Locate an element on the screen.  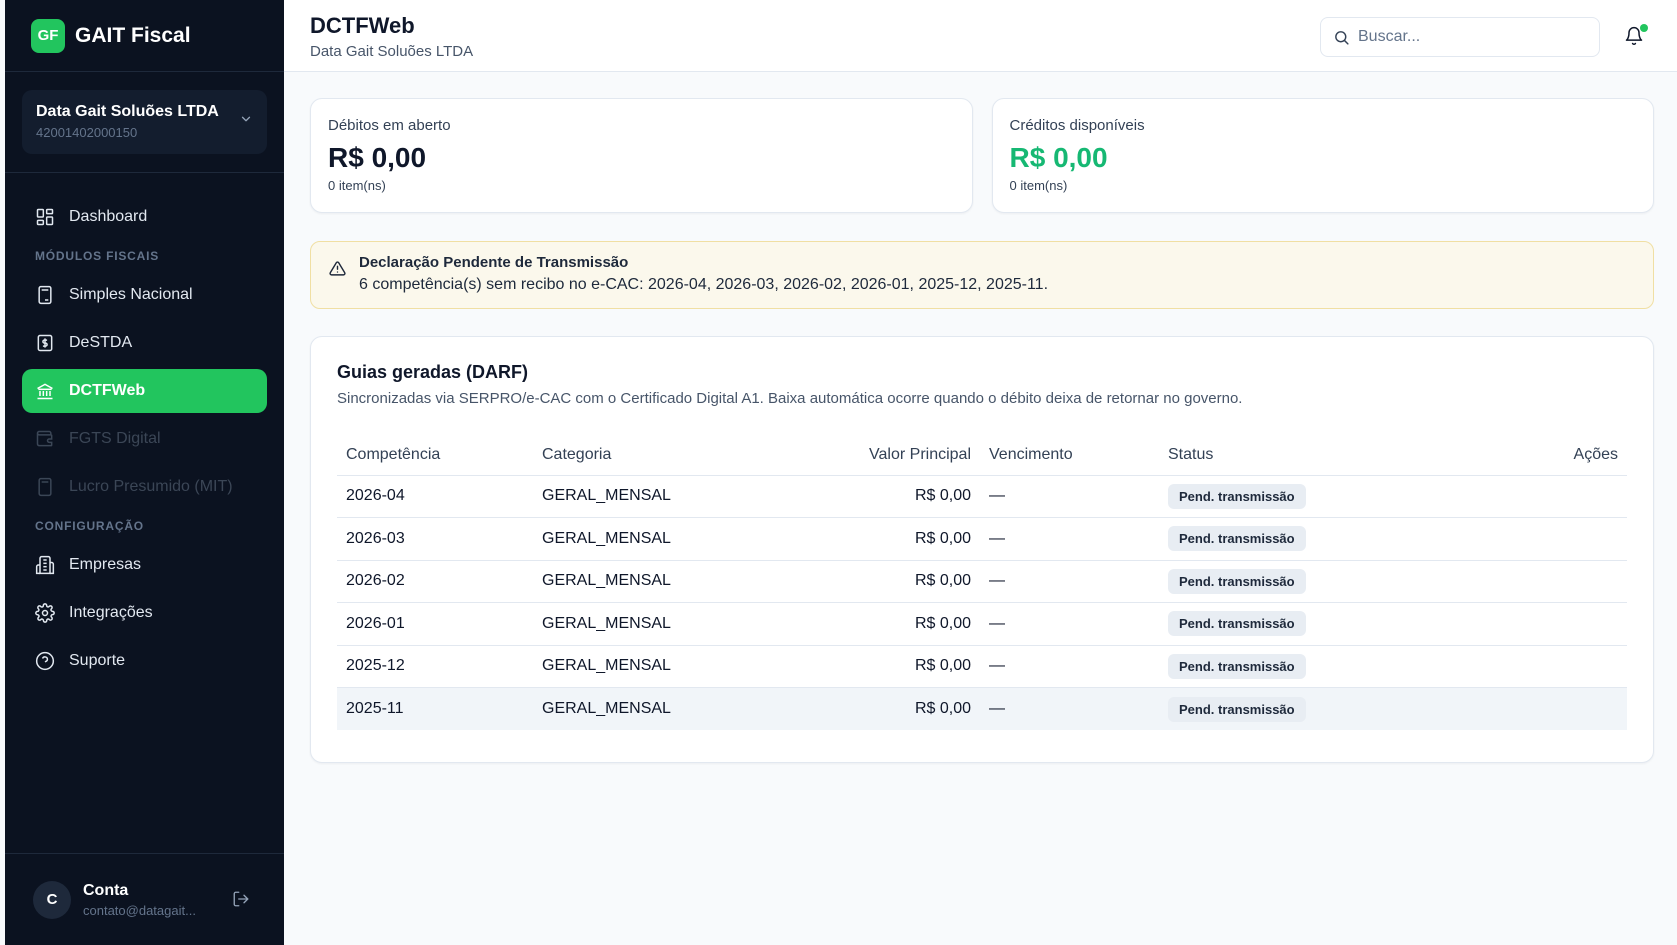
dollar-doc-icon is located at coordinates (45, 343).